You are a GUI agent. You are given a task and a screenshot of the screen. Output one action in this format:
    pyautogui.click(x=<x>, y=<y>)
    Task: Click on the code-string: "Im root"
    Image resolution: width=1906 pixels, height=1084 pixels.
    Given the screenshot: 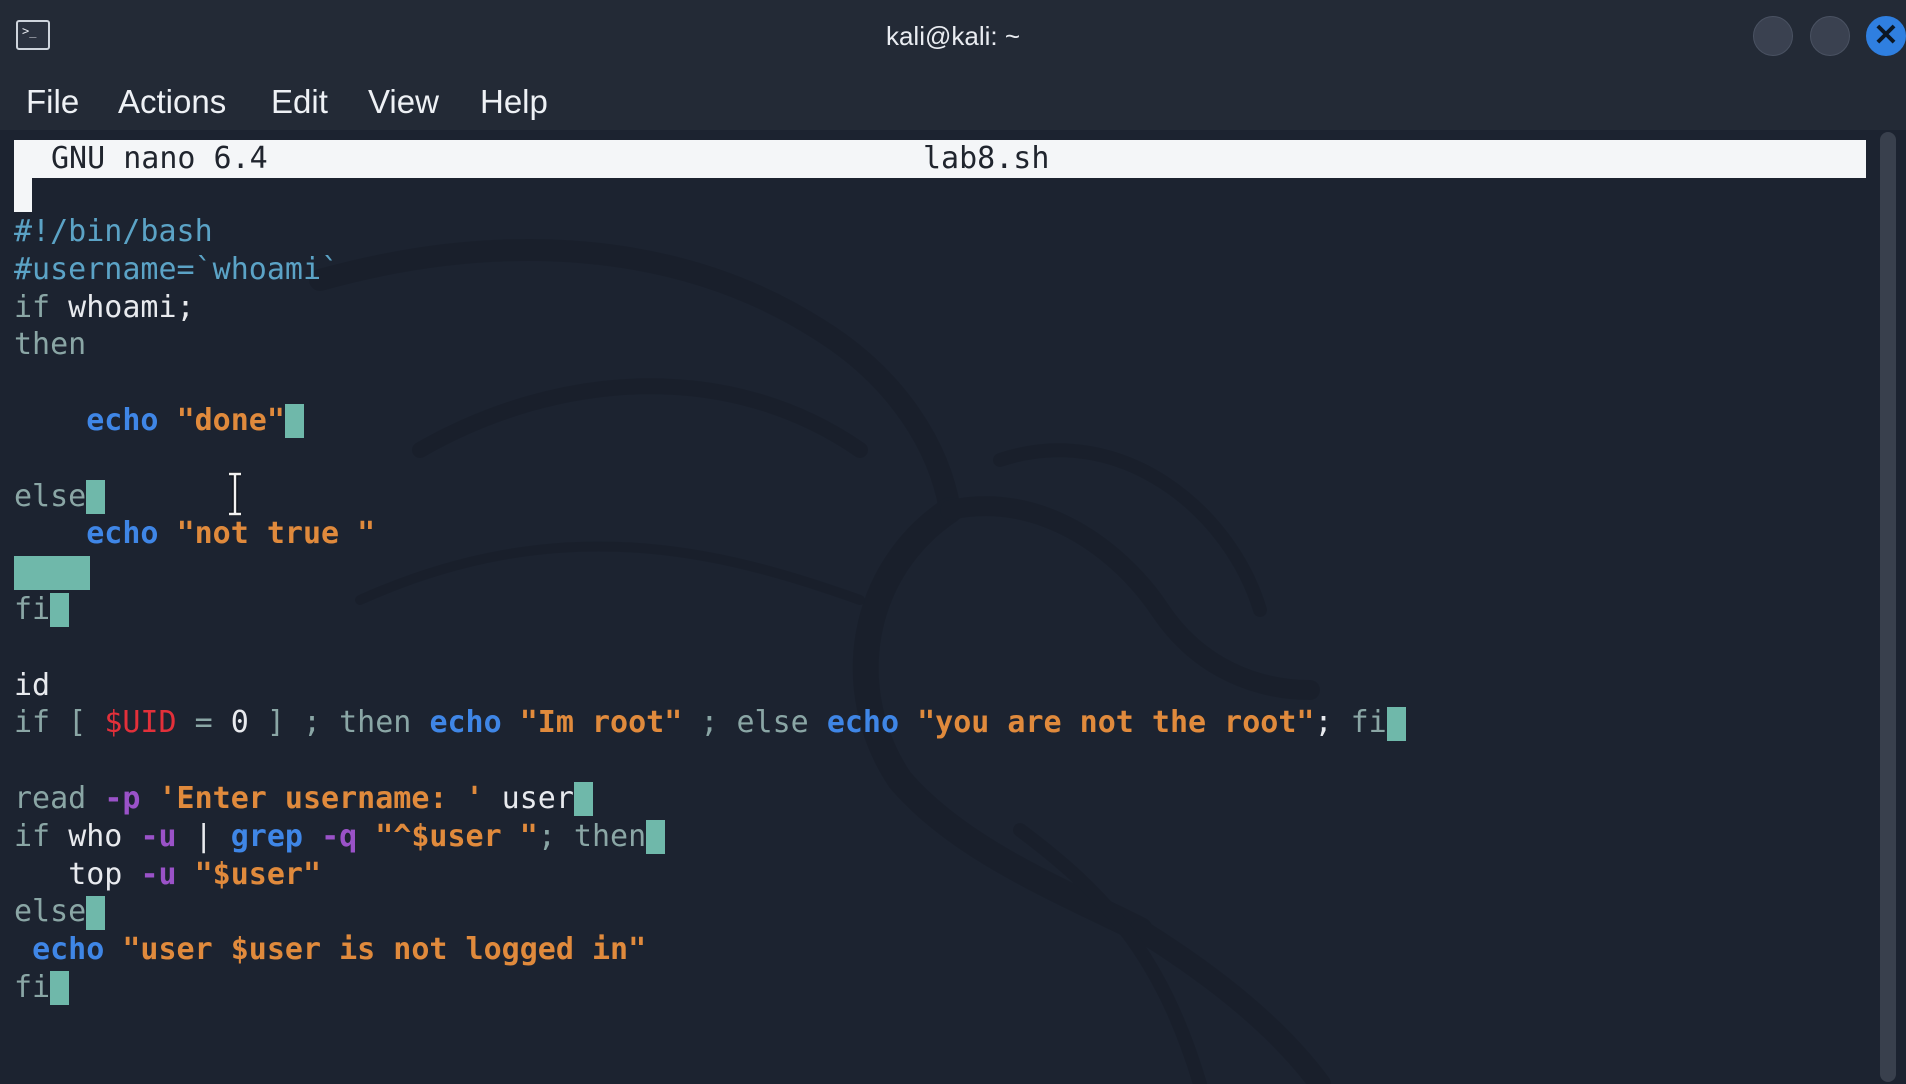 What is the action you would take?
    pyautogui.click(x=601, y=723)
    